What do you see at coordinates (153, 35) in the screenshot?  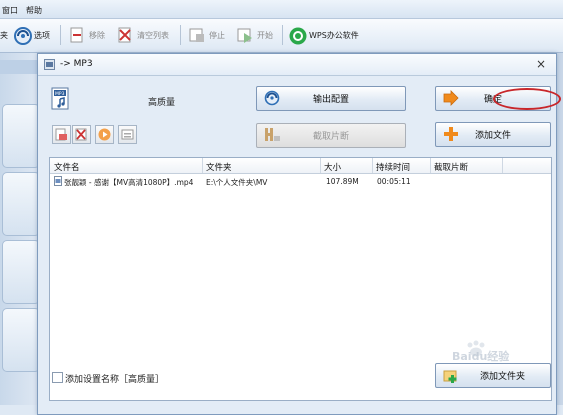 I see `toolbar-clear-list-label: 清空列表` at bounding box center [153, 35].